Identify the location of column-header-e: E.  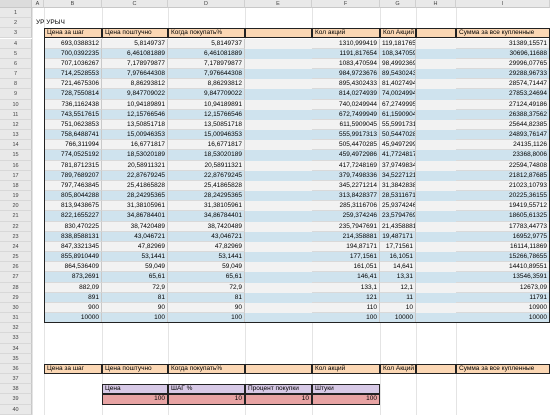
(278, 4).